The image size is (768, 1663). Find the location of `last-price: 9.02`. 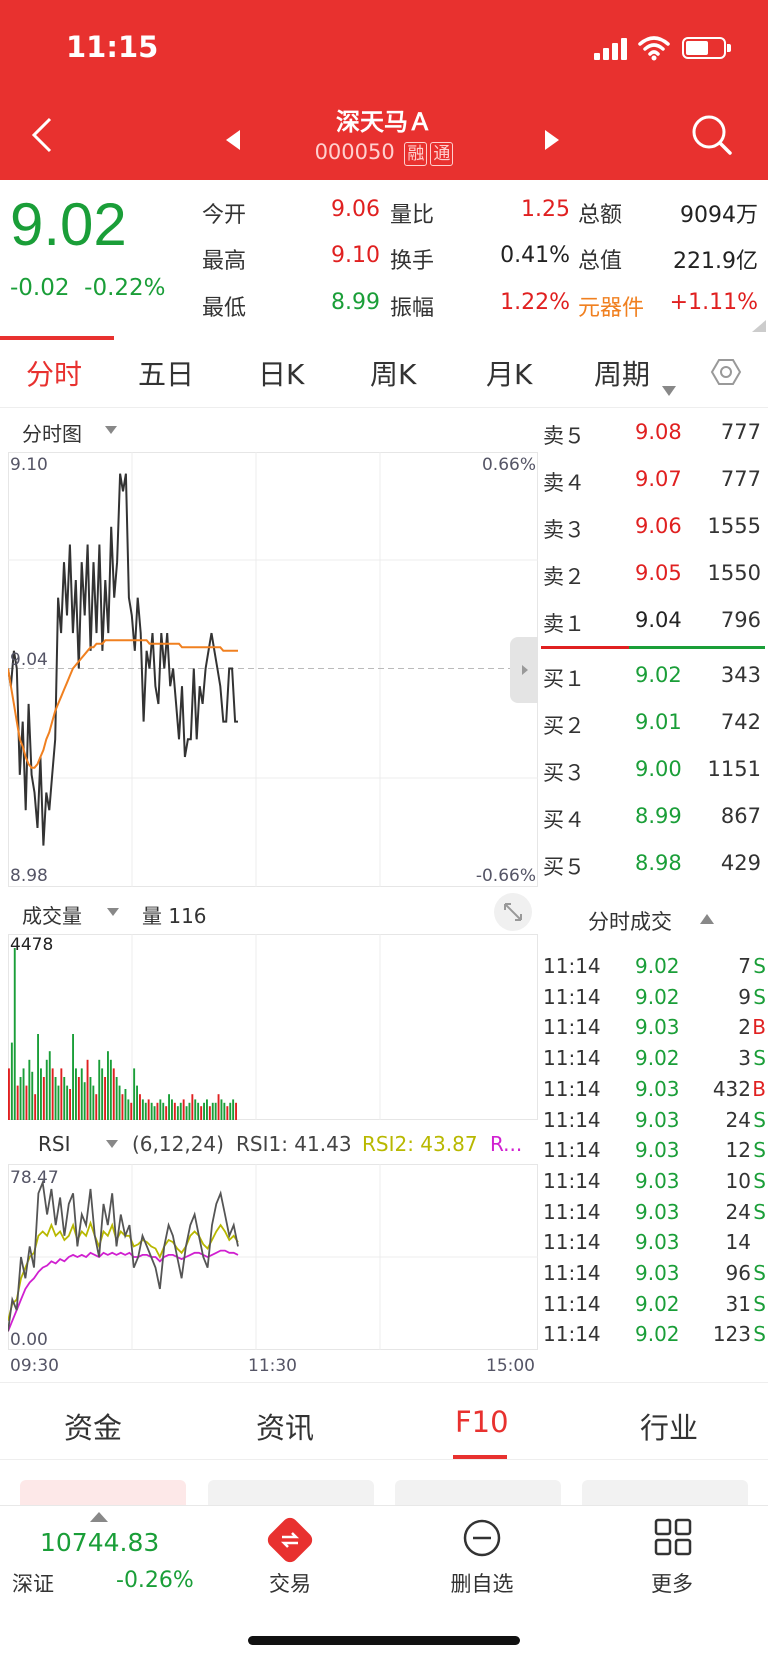

last-price: 9.02 is located at coordinates (68, 224).